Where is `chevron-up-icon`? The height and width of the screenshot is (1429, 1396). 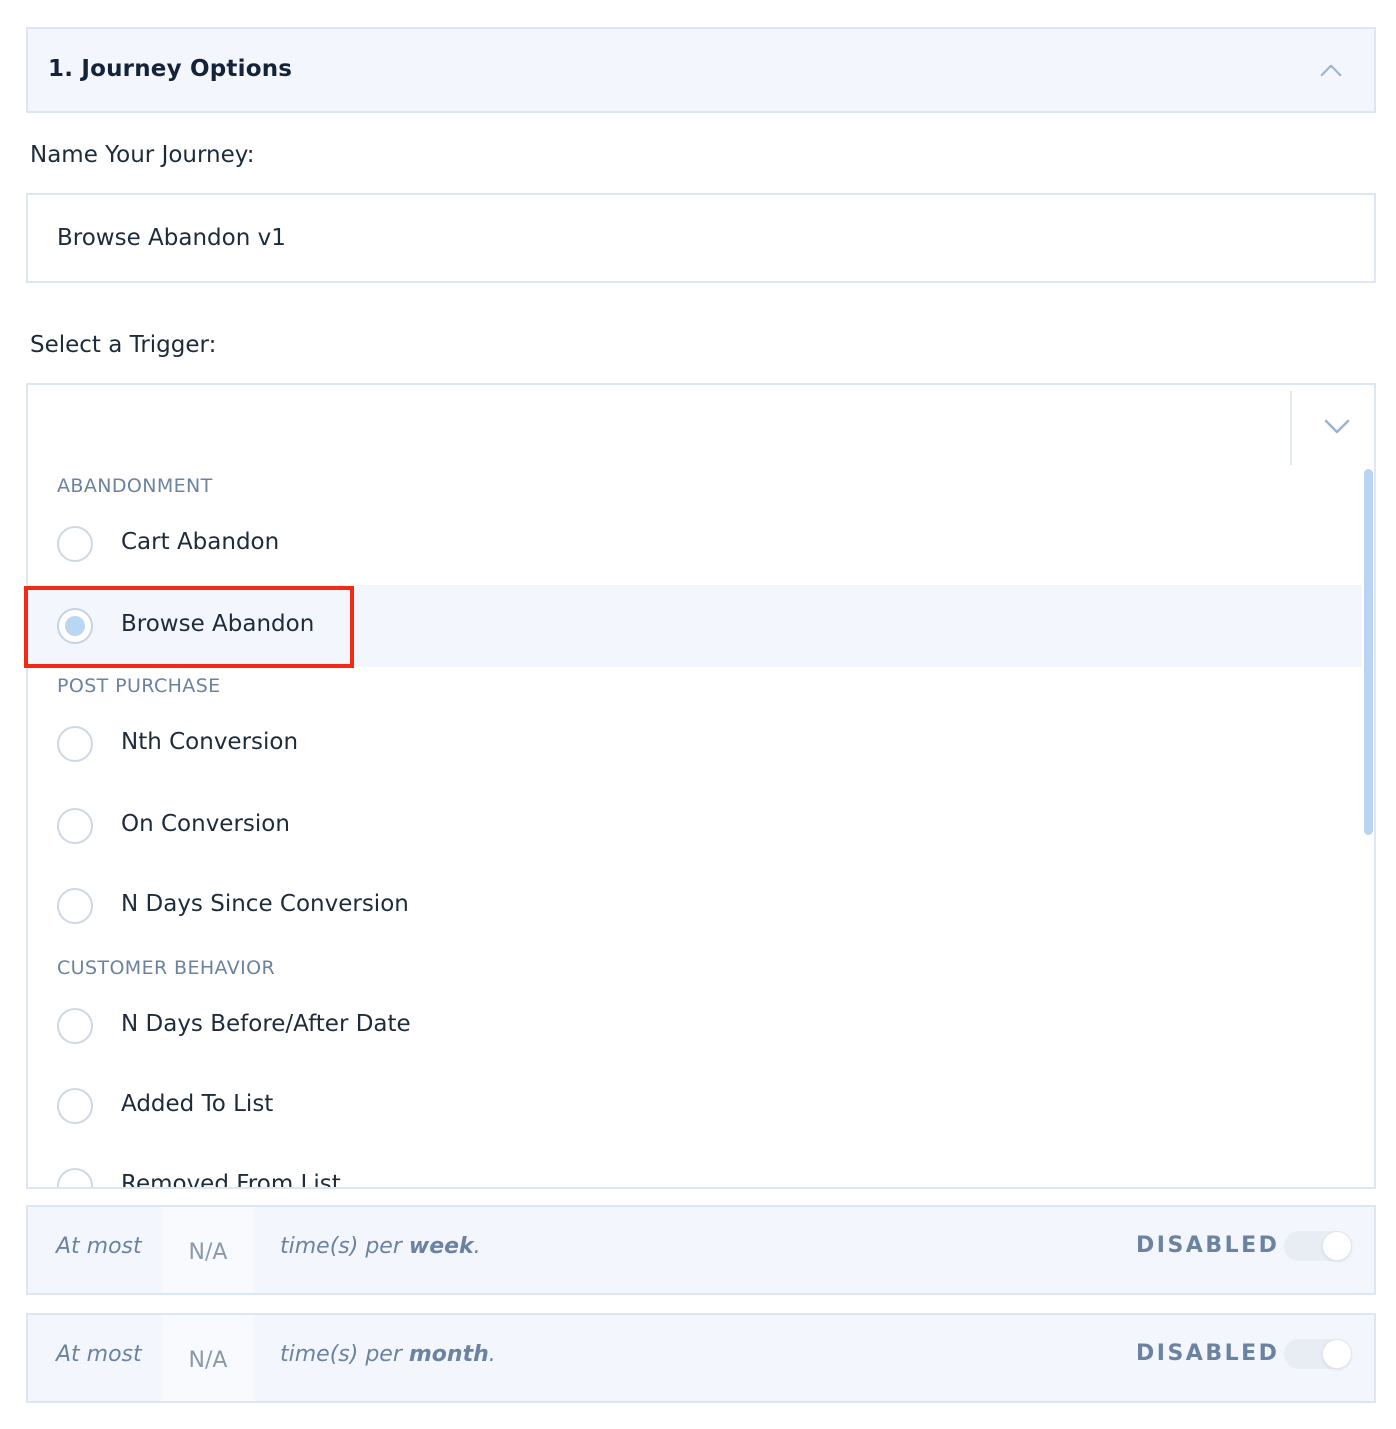
chevron-up-icon is located at coordinates (1331, 70).